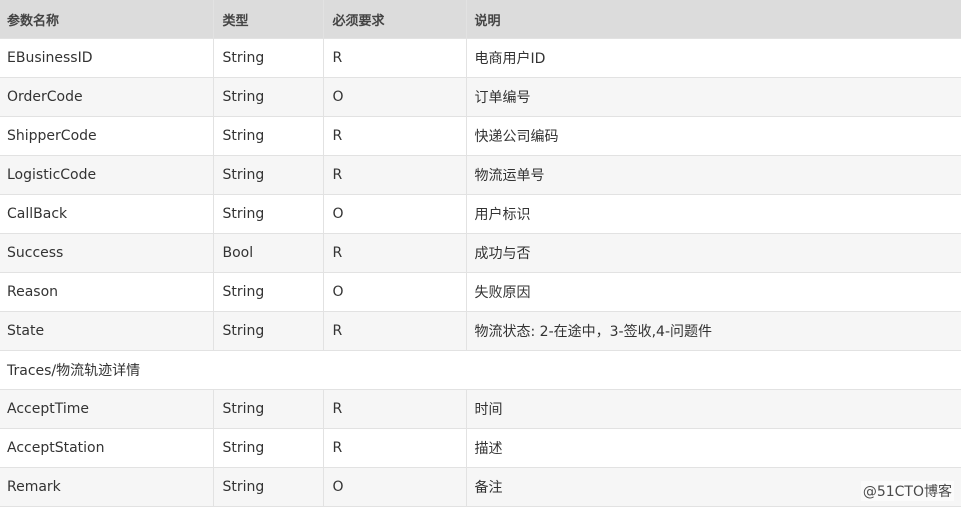 This screenshot has height=509, width=963. I want to click on header-description: 说明, so click(713, 19).